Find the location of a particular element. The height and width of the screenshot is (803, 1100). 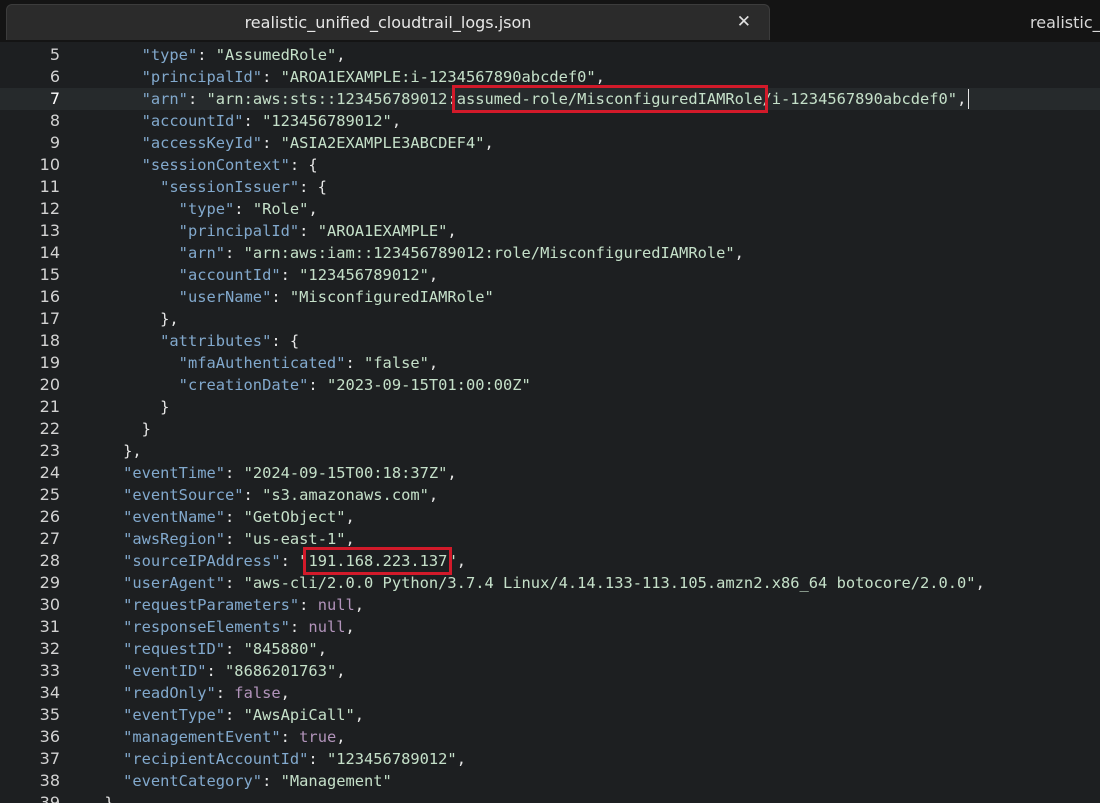

code-token: "sessionIssuer" is located at coordinates (230, 187).